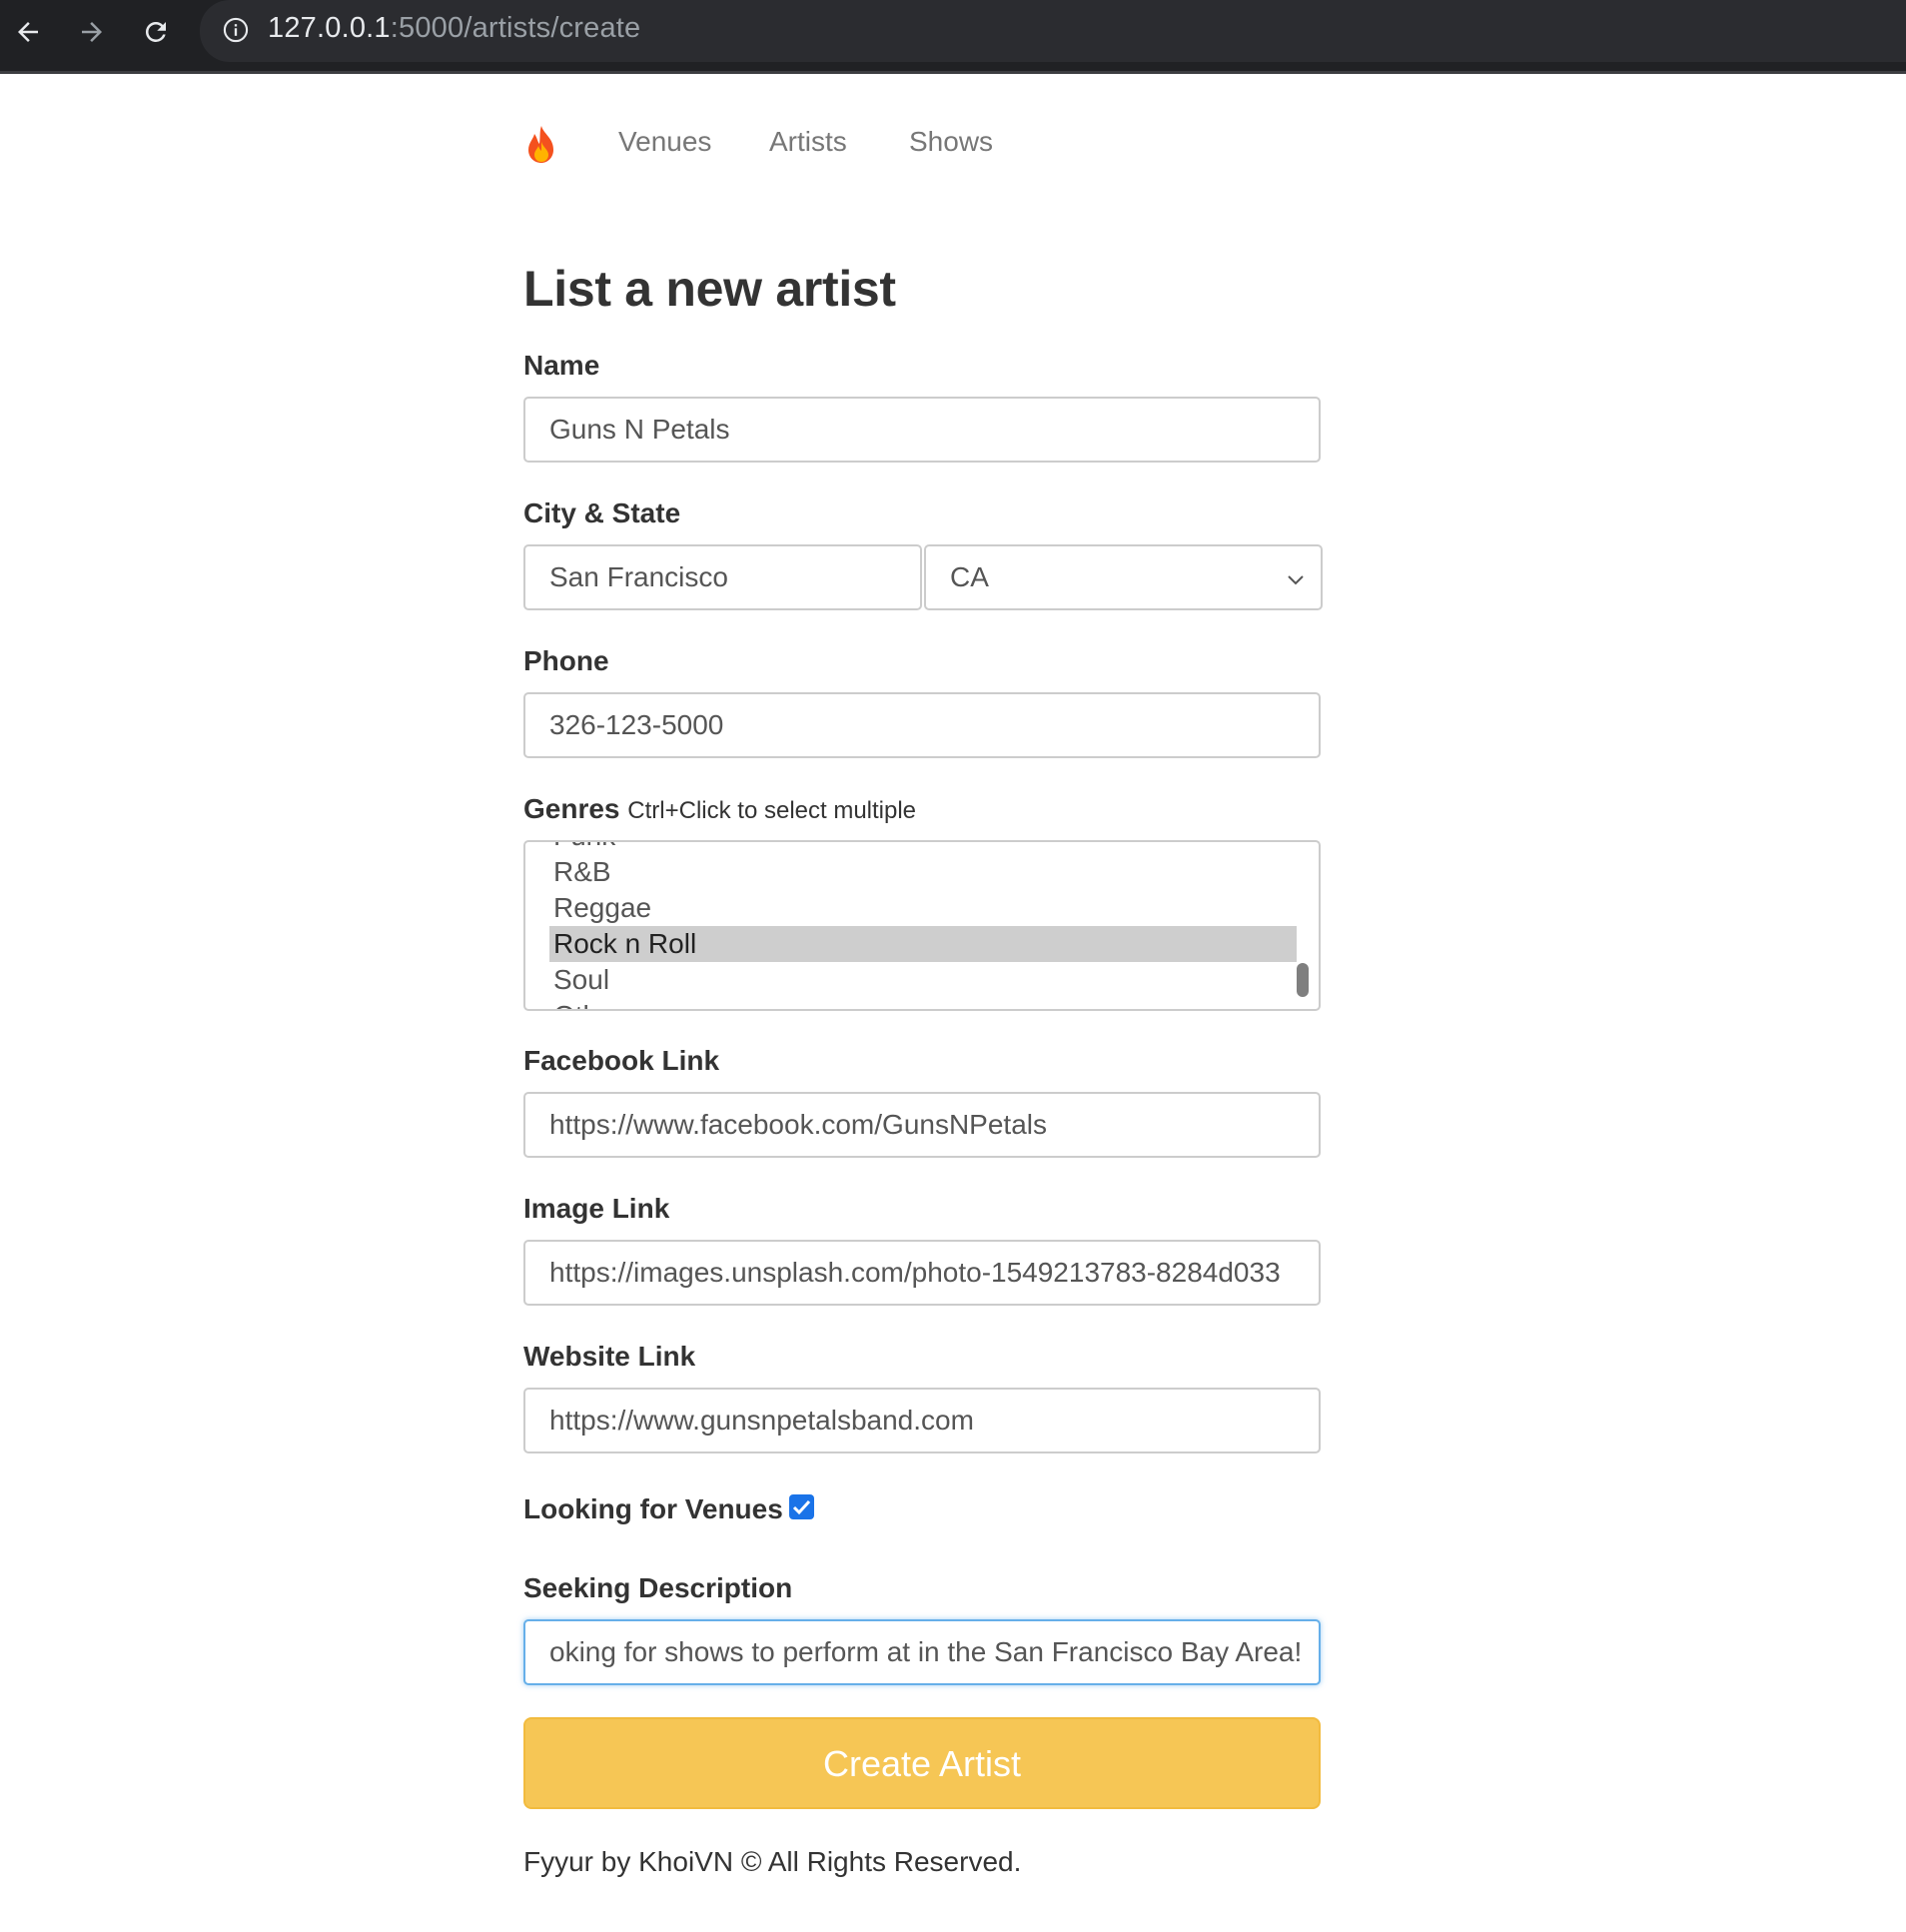 This screenshot has width=1906, height=1932. Describe the element at coordinates (610, 1356) in the screenshot. I see `website-label: Website Link` at that location.